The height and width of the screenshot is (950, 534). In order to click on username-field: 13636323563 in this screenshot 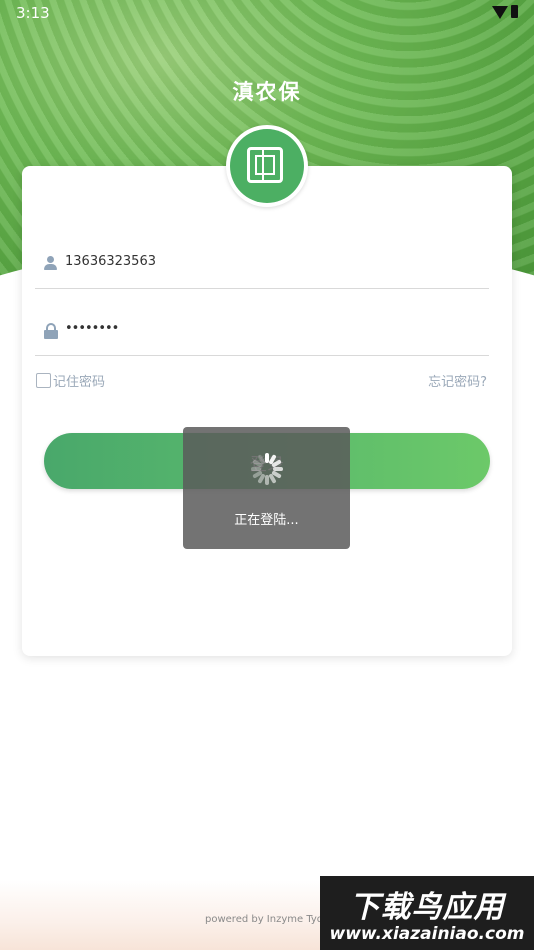, I will do `click(262, 264)`.